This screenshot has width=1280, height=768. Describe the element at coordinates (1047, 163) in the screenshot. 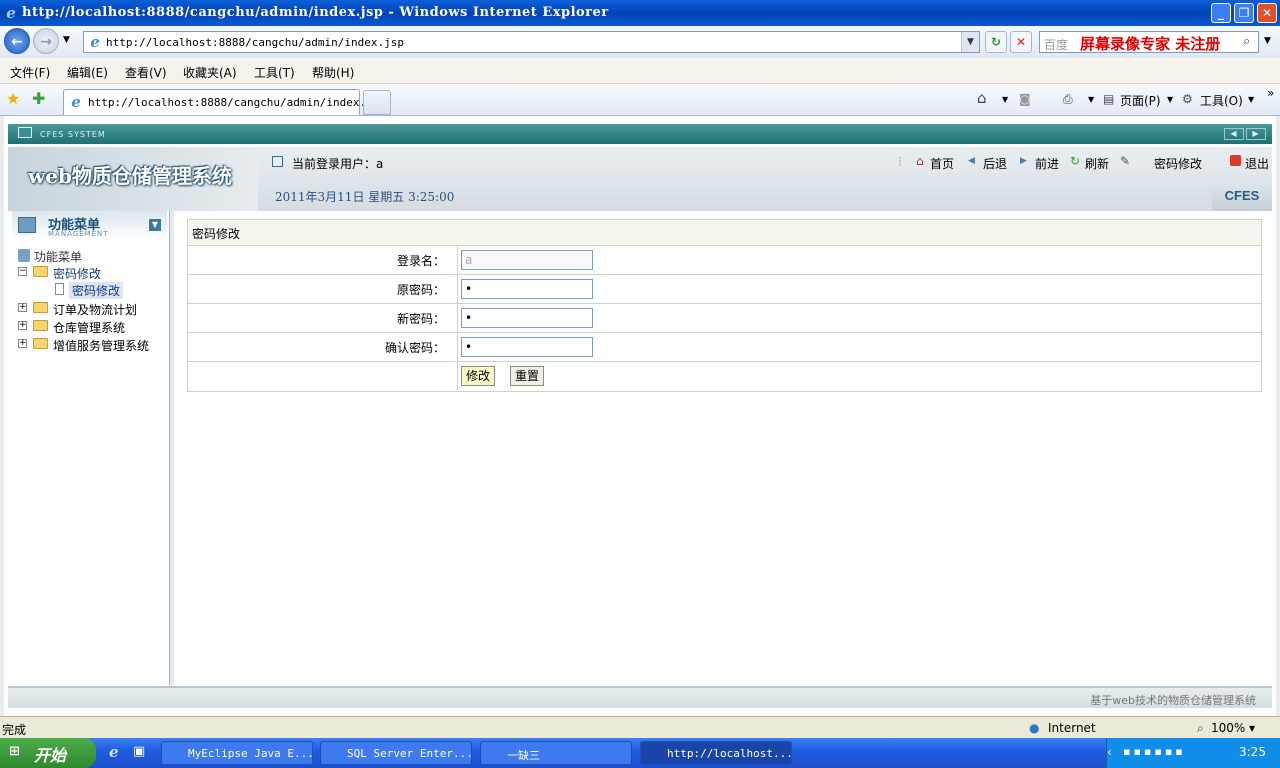

I see `nav-forward-link: 前进` at that location.